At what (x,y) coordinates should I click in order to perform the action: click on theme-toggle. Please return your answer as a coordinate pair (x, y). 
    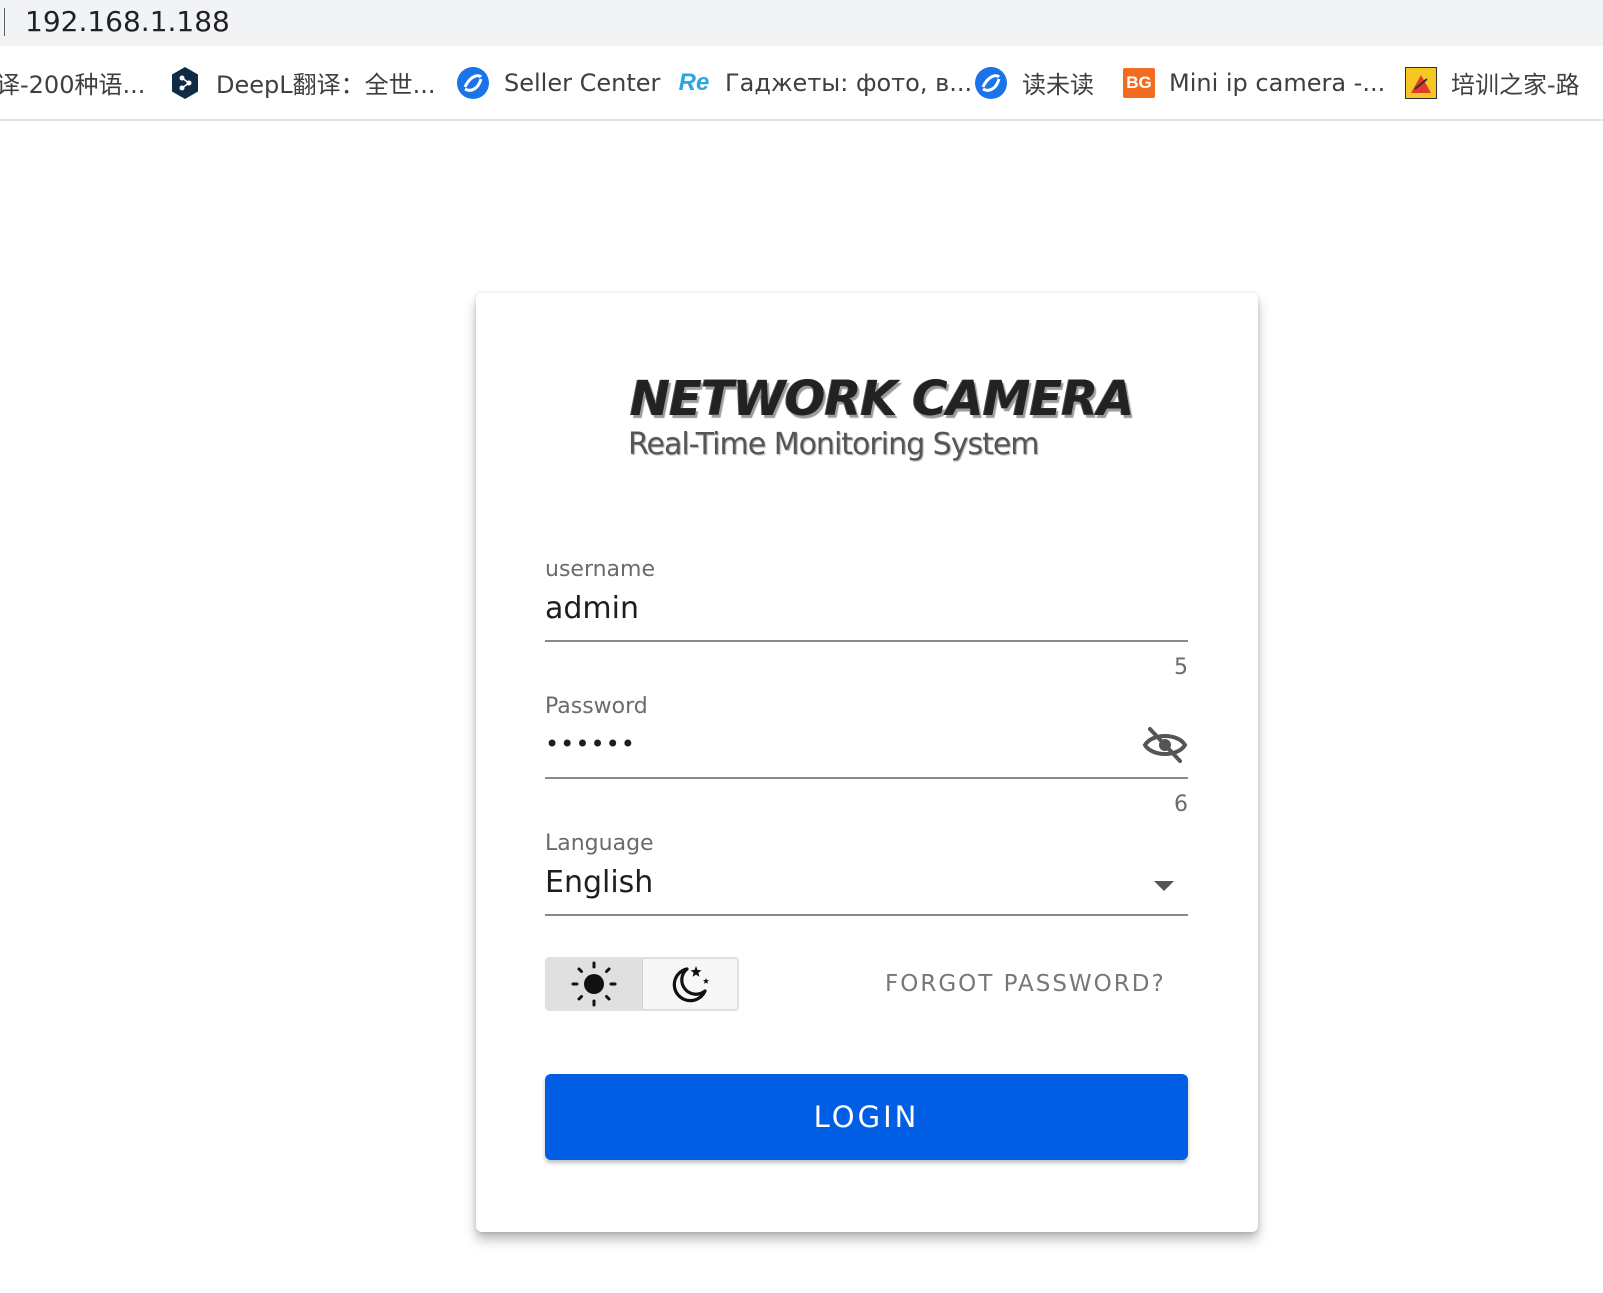
    Looking at the image, I should click on (642, 984).